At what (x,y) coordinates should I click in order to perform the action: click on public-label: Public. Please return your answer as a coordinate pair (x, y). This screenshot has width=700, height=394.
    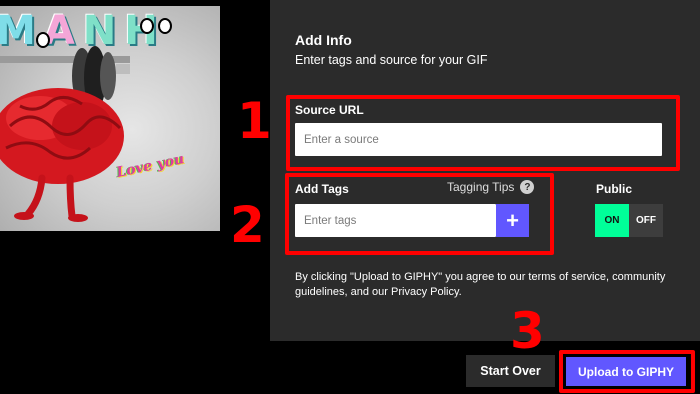
    Looking at the image, I should click on (614, 189).